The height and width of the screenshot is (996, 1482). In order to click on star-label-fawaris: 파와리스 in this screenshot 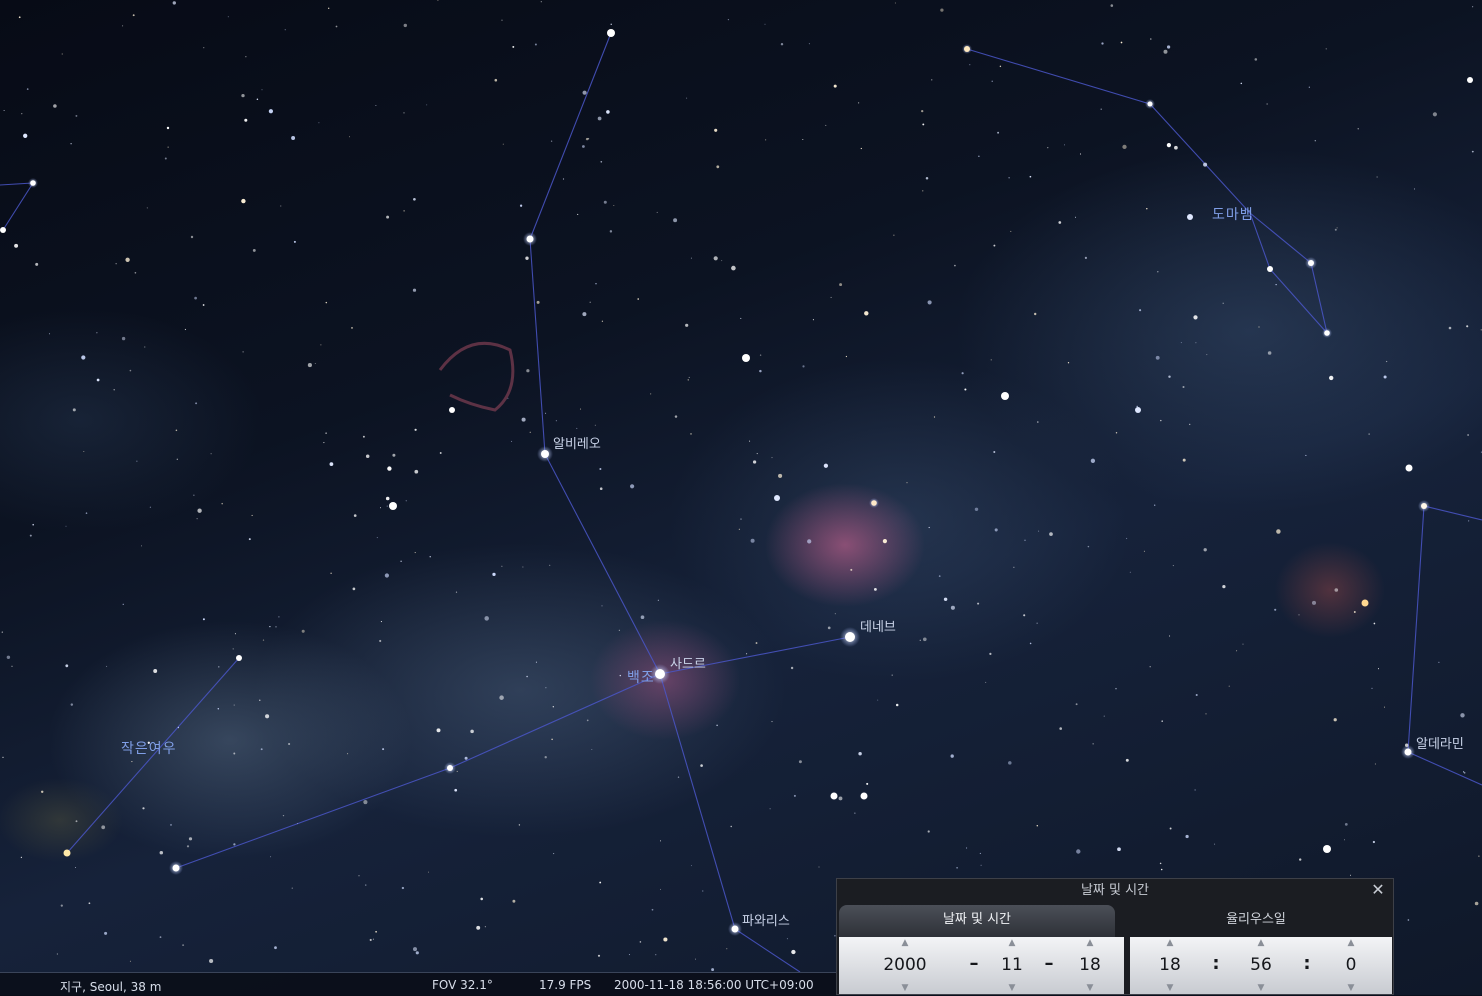, I will do `click(766, 919)`.